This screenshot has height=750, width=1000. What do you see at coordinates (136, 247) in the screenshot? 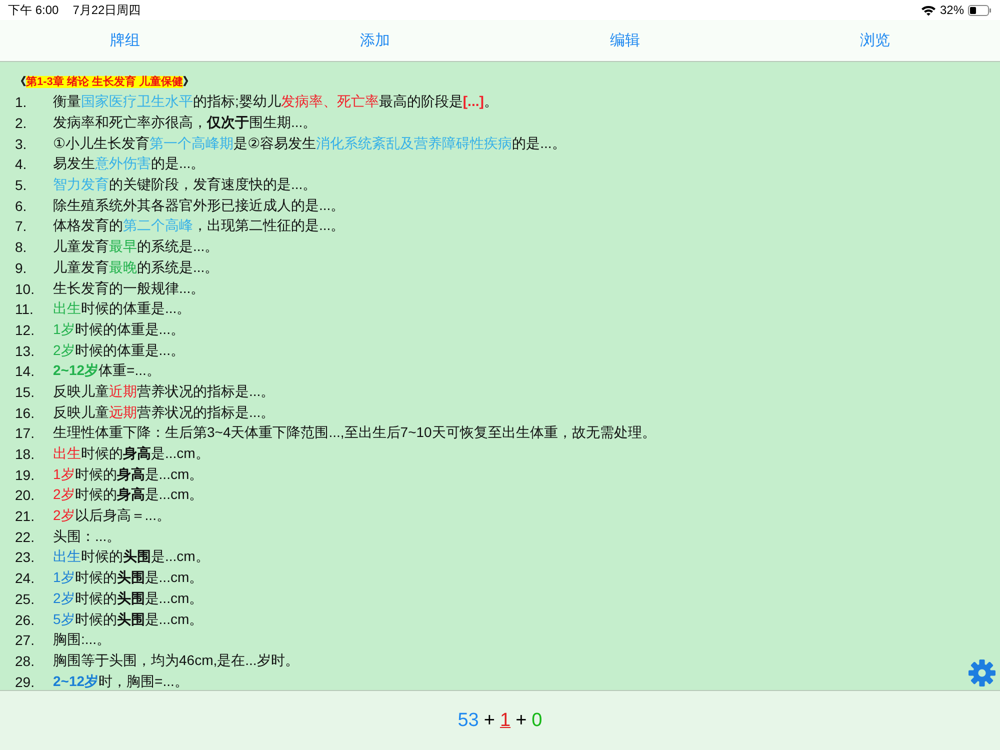
I see `card-question: 儿童发育最早的系统是...。` at bounding box center [136, 247].